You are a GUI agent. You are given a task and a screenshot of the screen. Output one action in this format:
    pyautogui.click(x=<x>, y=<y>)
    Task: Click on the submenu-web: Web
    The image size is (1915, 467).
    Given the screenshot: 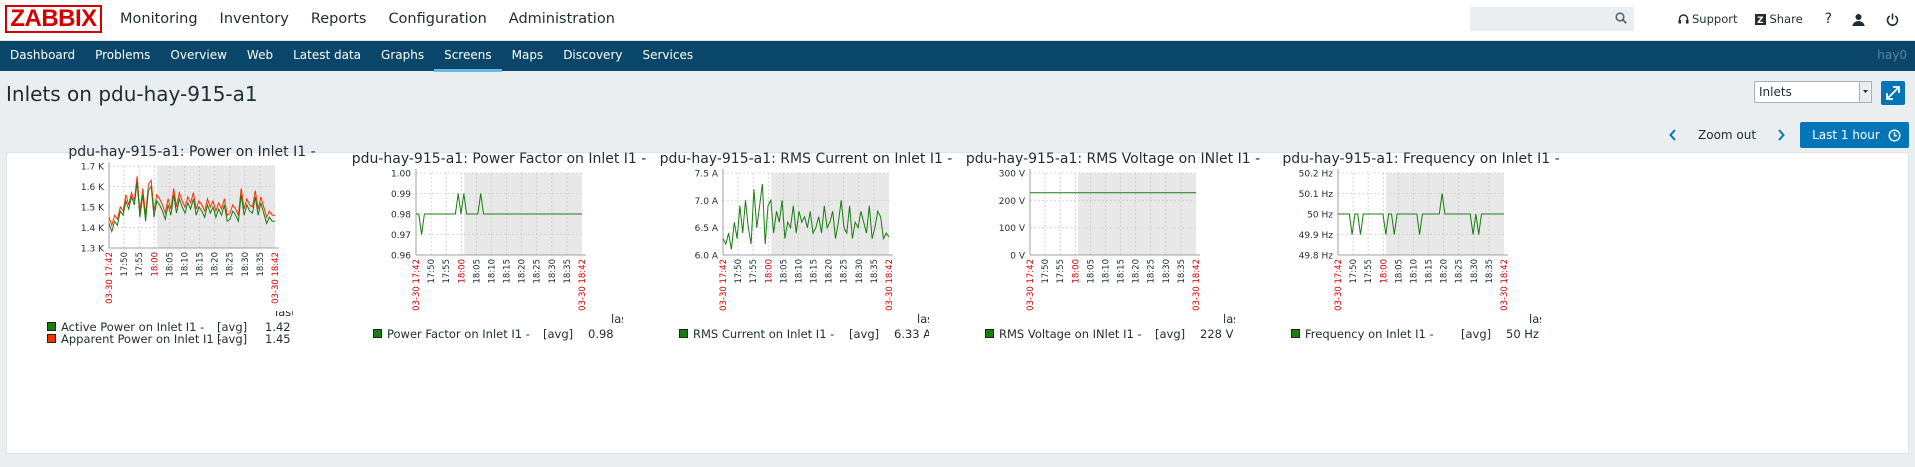 What is the action you would take?
    pyautogui.click(x=260, y=56)
    